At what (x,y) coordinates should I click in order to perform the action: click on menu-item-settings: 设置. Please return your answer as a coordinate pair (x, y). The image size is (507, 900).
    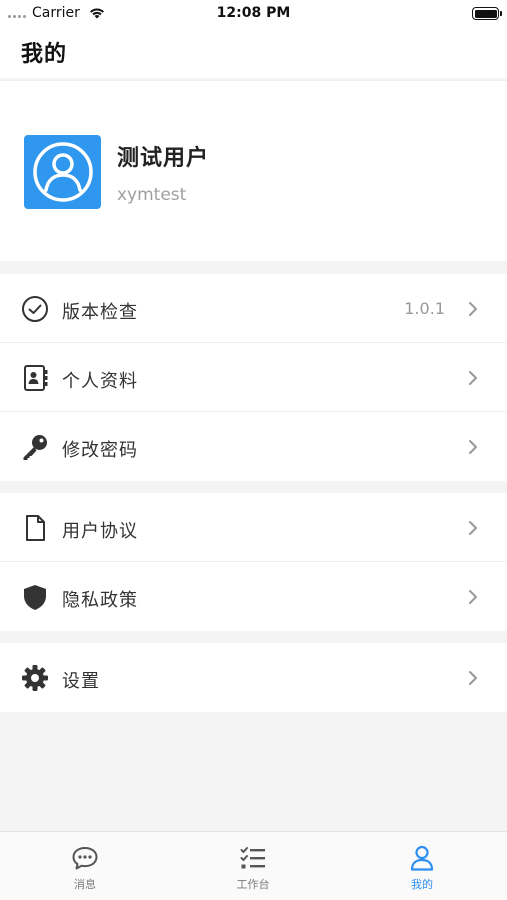
    Looking at the image, I should click on (253, 677).